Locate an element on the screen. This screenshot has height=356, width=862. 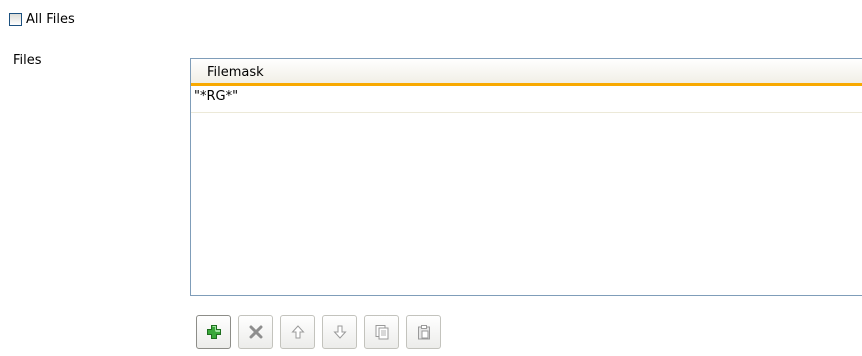
table-cell: "*RG*" is located at coordinates (216, 96).